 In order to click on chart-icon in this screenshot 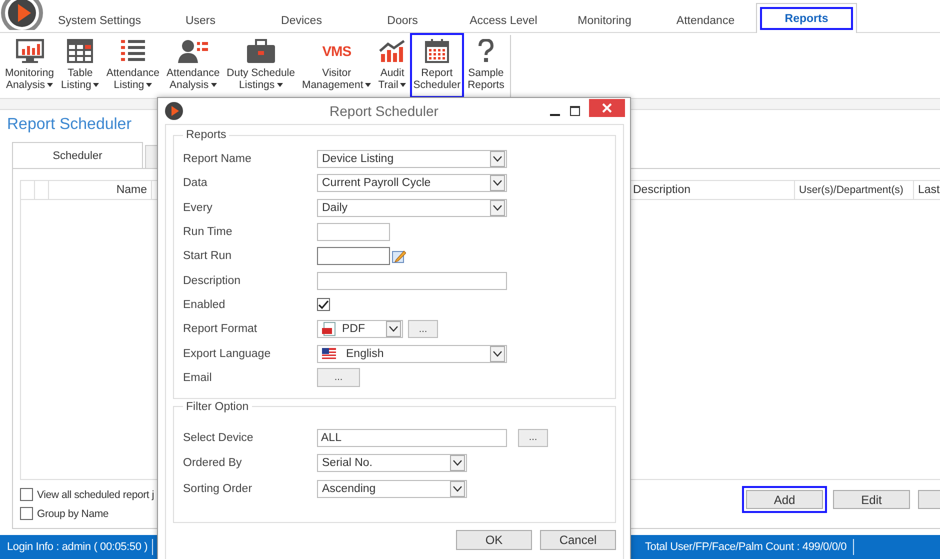, I will do `click(392, 51)`.